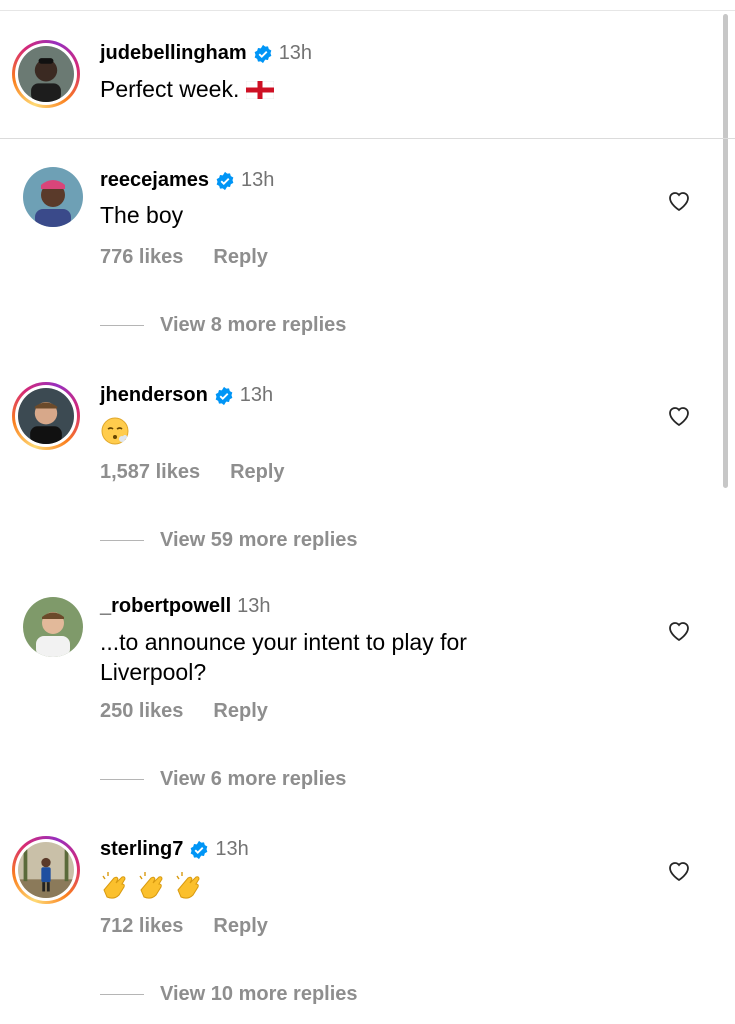  Describe the element at coordinates (141, 849) in the screenshot. I see `comment-username: sterling7` at that location.